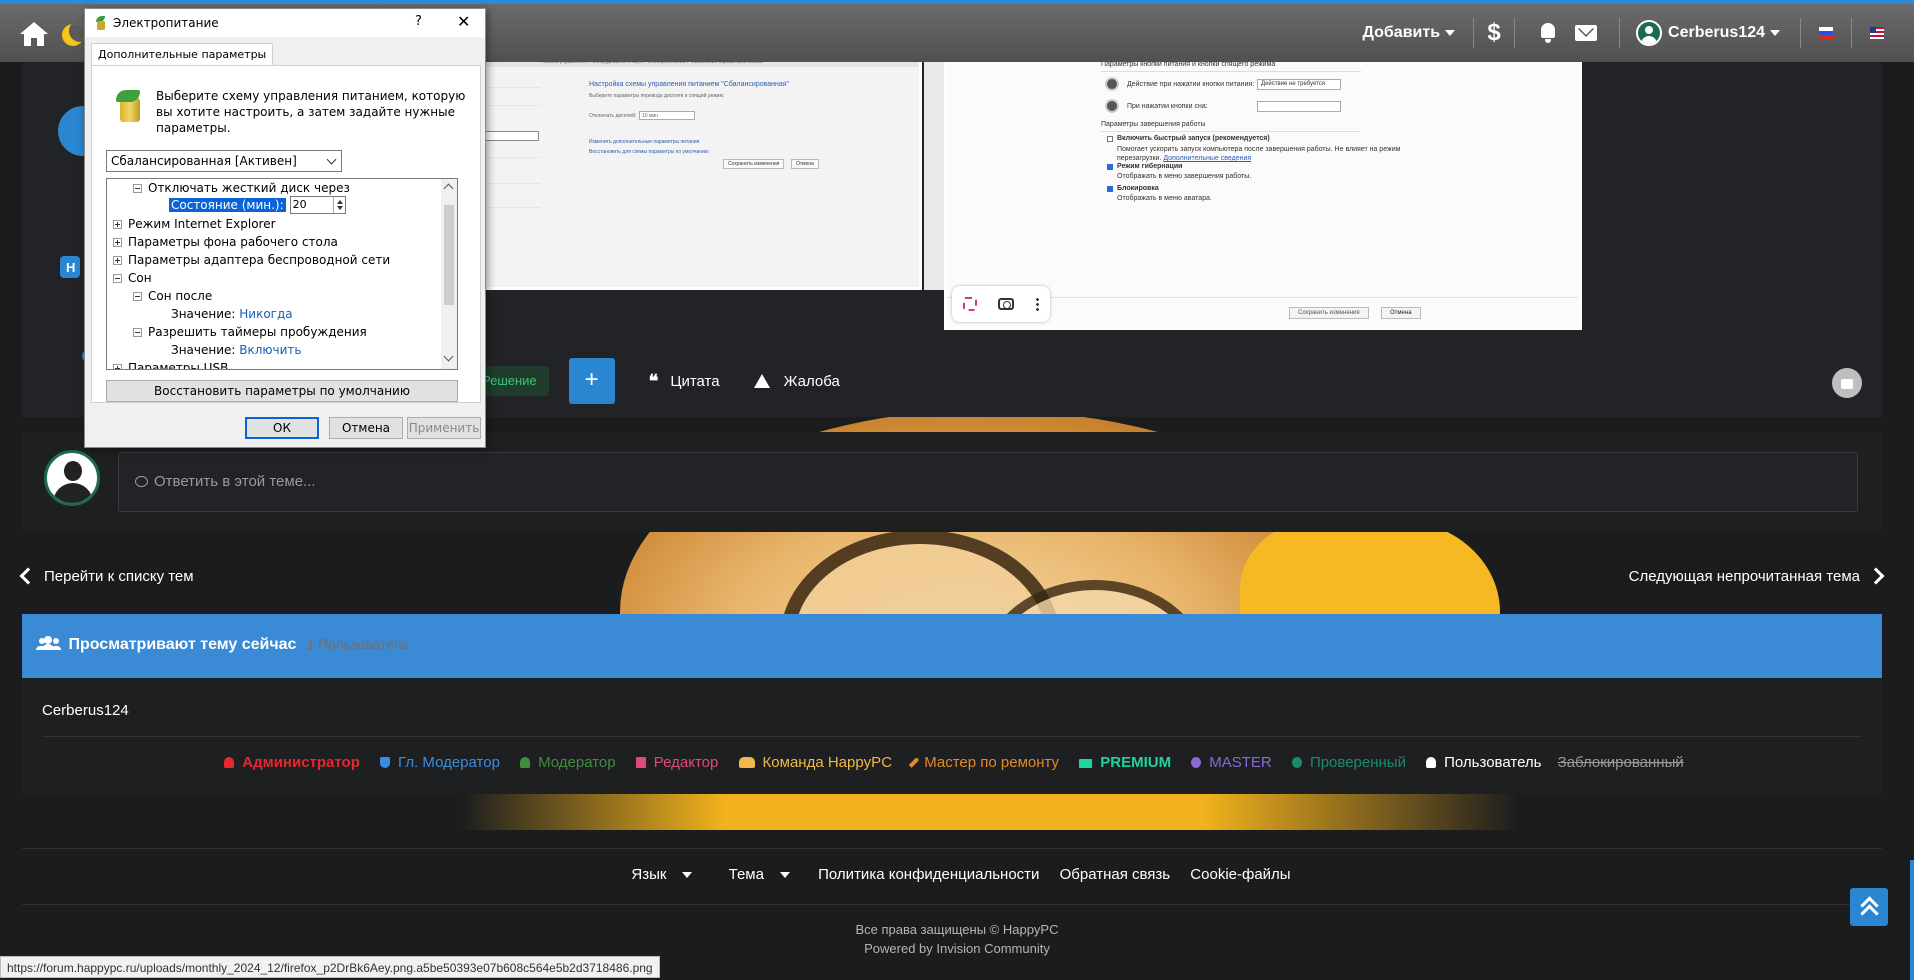  Describe the element at coordinates (653, 380) in the screenshot. I see `quote-icon: ❝` at that location.